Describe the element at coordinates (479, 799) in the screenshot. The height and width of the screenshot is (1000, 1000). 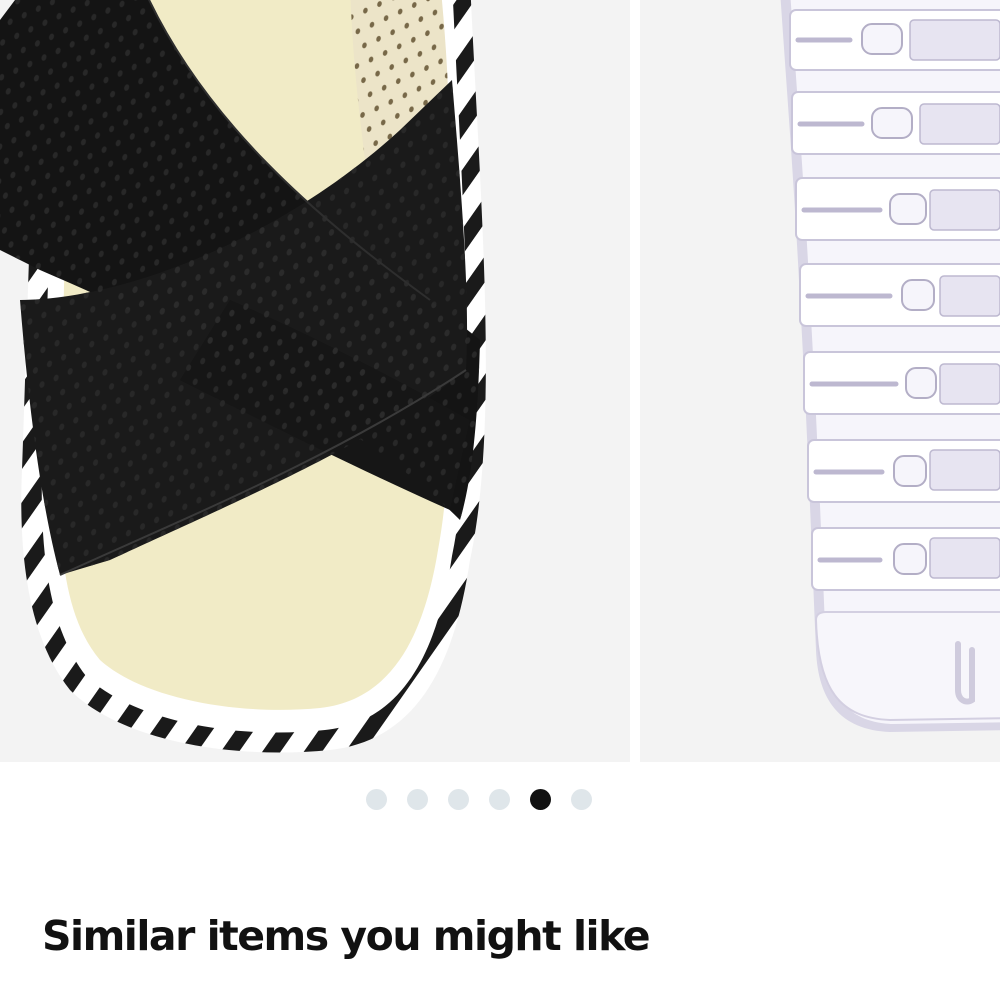
I see `carousel-pagination` at that location.